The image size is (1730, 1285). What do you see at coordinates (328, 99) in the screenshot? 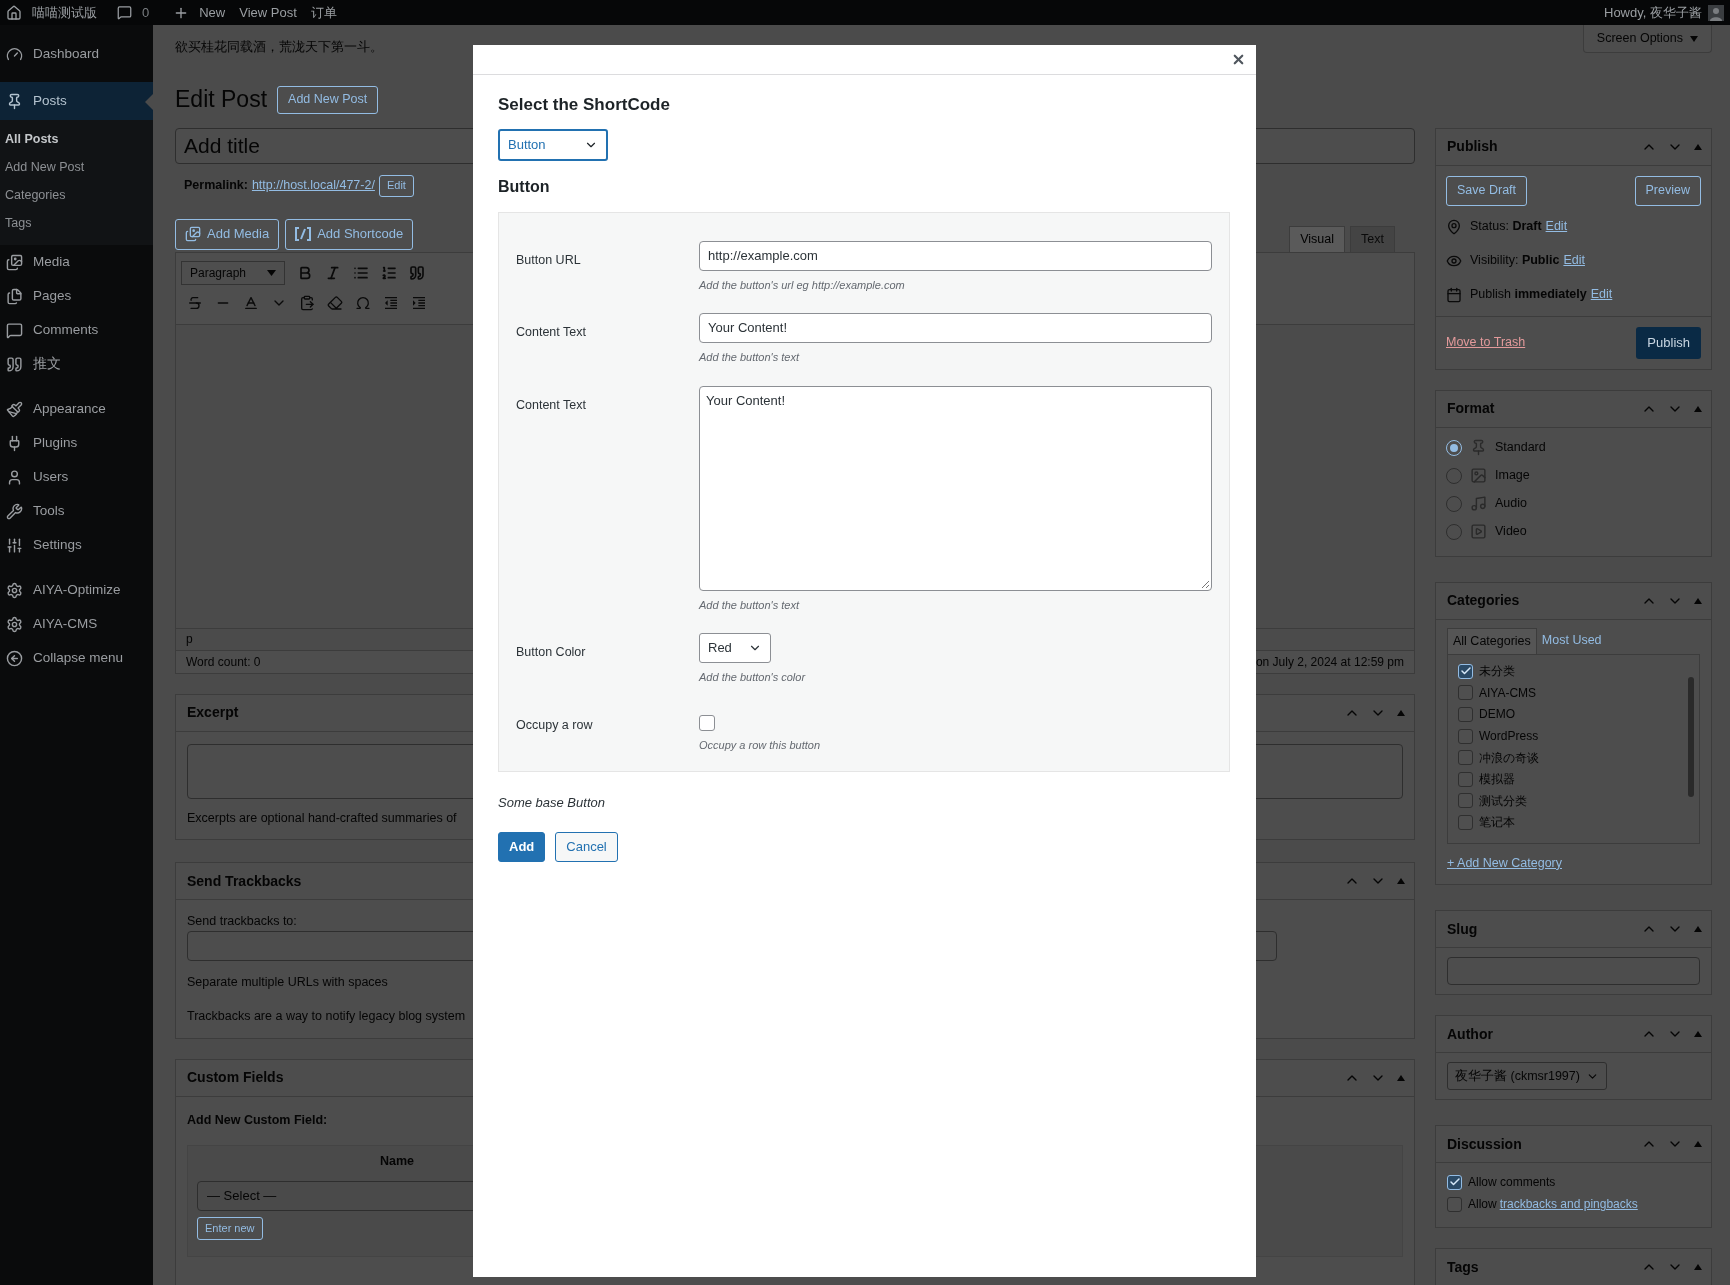
I see `add-new-post-button: Add New Post` at bounding box center [328, 99].